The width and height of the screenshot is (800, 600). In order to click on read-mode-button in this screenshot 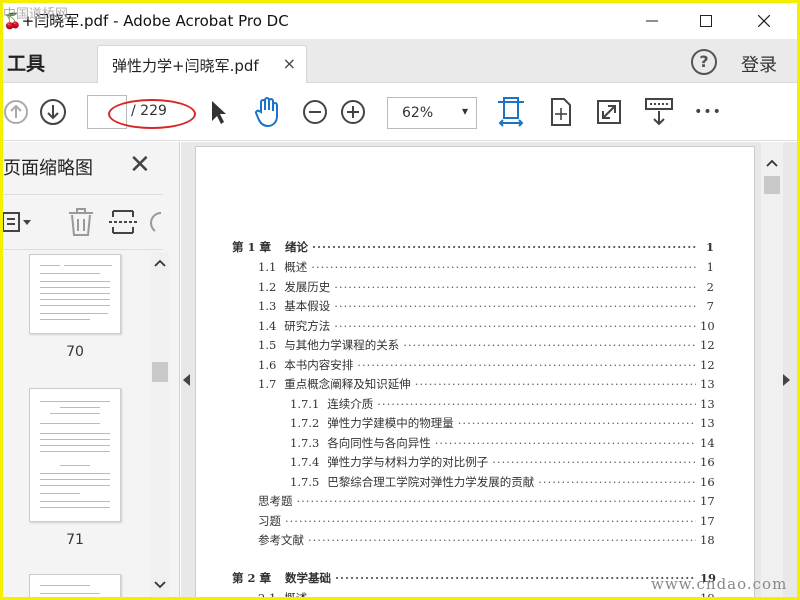, I will do `click(659, 112)`.